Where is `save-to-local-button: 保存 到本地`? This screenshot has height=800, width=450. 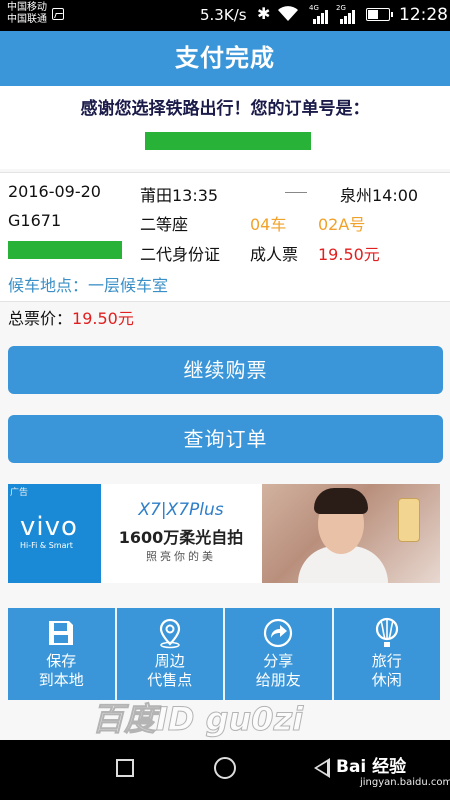 save-to-local-button: 保存 到本地 is located at coordinates (61, 654).